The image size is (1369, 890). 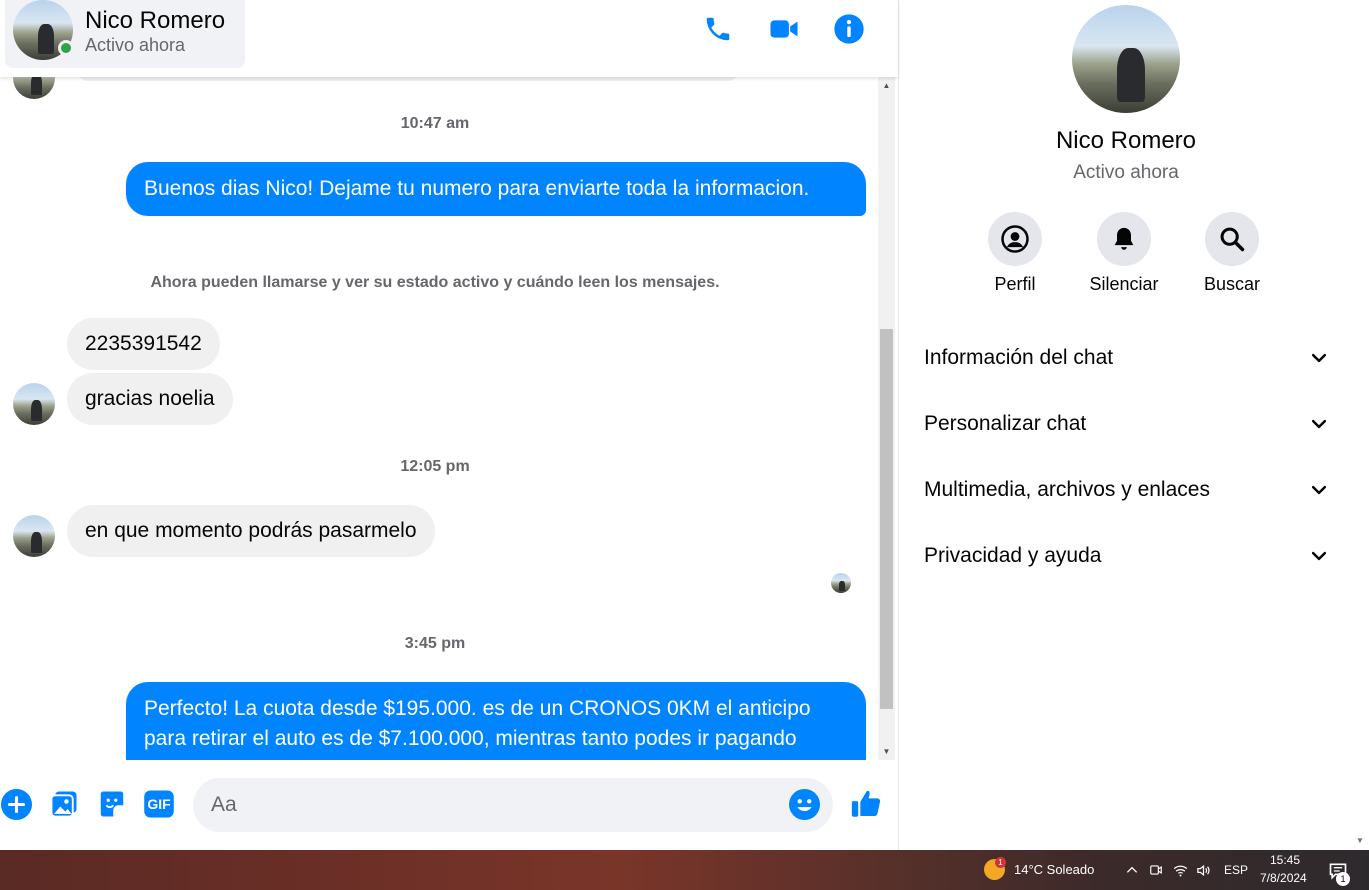 I want to click on phone-icon, so click(x=718, y=29).